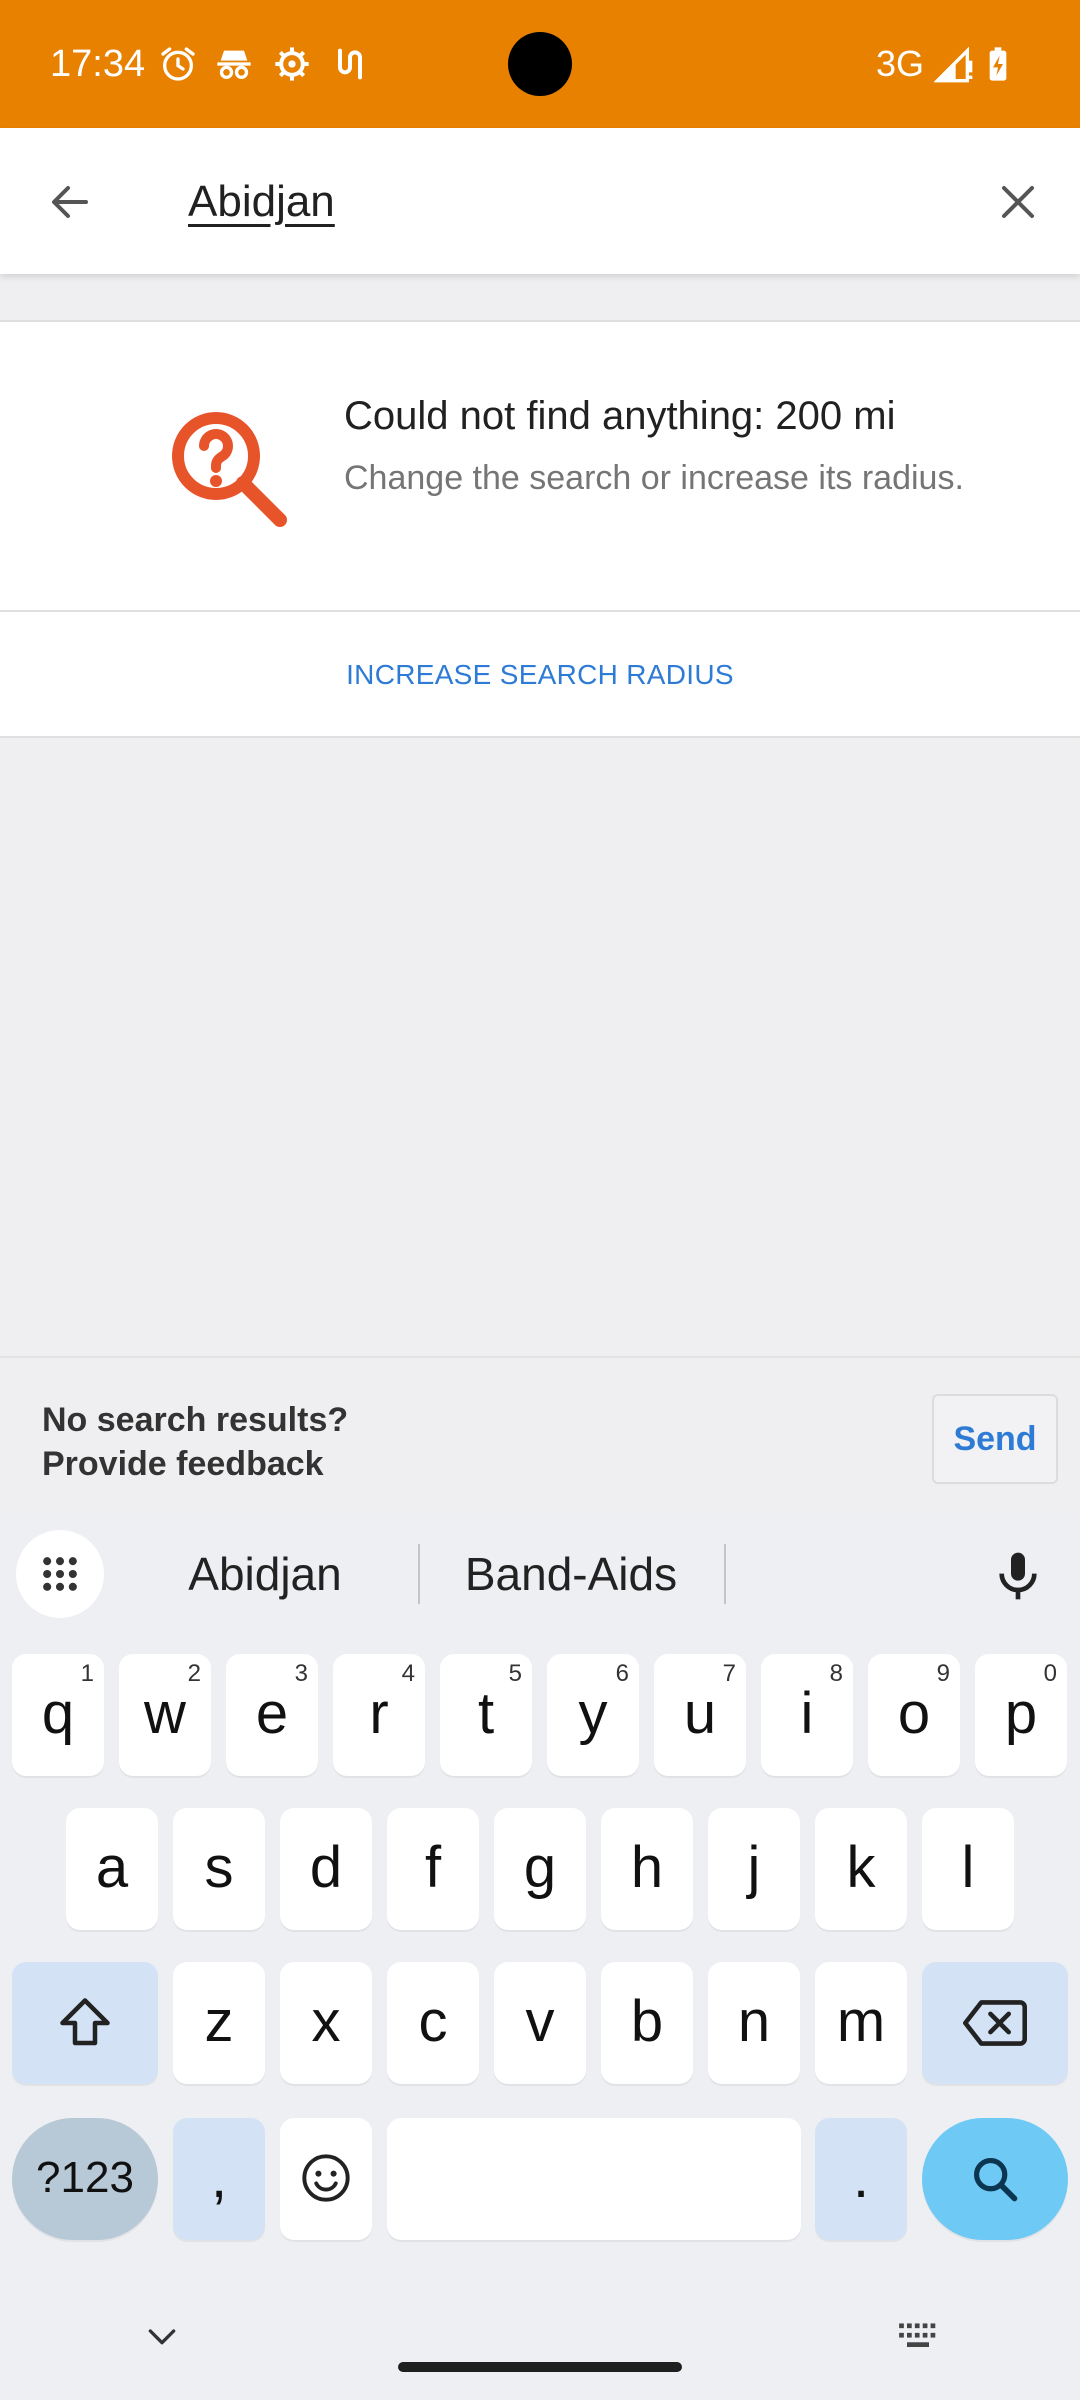 The width and height of the screenshot is (1080, 2400). I want to click on emoji-icon, so click(326, 2178).